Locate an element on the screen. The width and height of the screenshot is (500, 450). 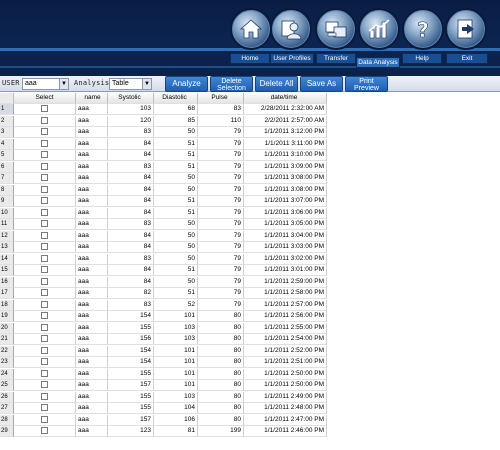
row-index: 2 is located at coordinates (7, 121).